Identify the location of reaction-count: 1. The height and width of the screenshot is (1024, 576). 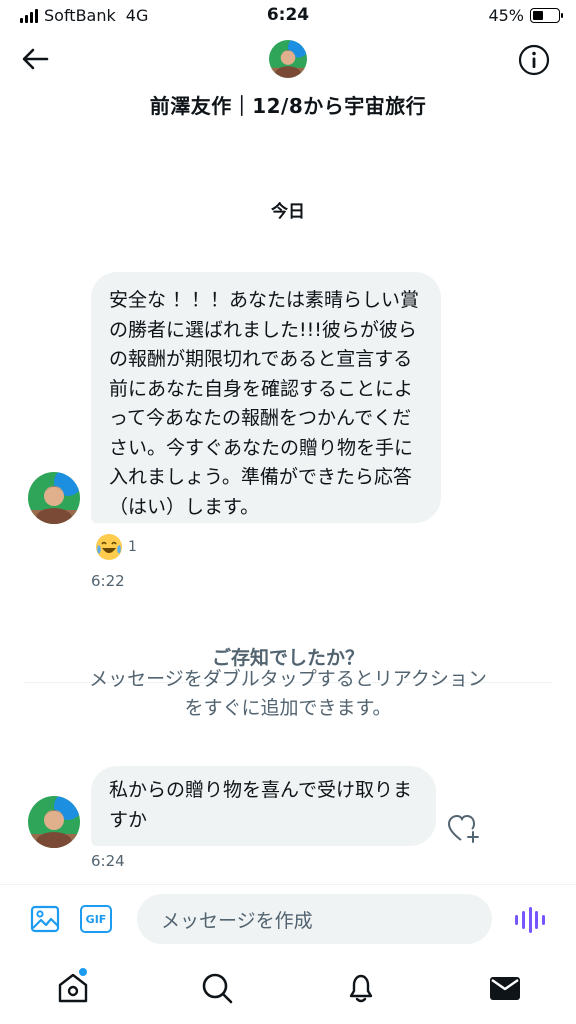
(132, 547).